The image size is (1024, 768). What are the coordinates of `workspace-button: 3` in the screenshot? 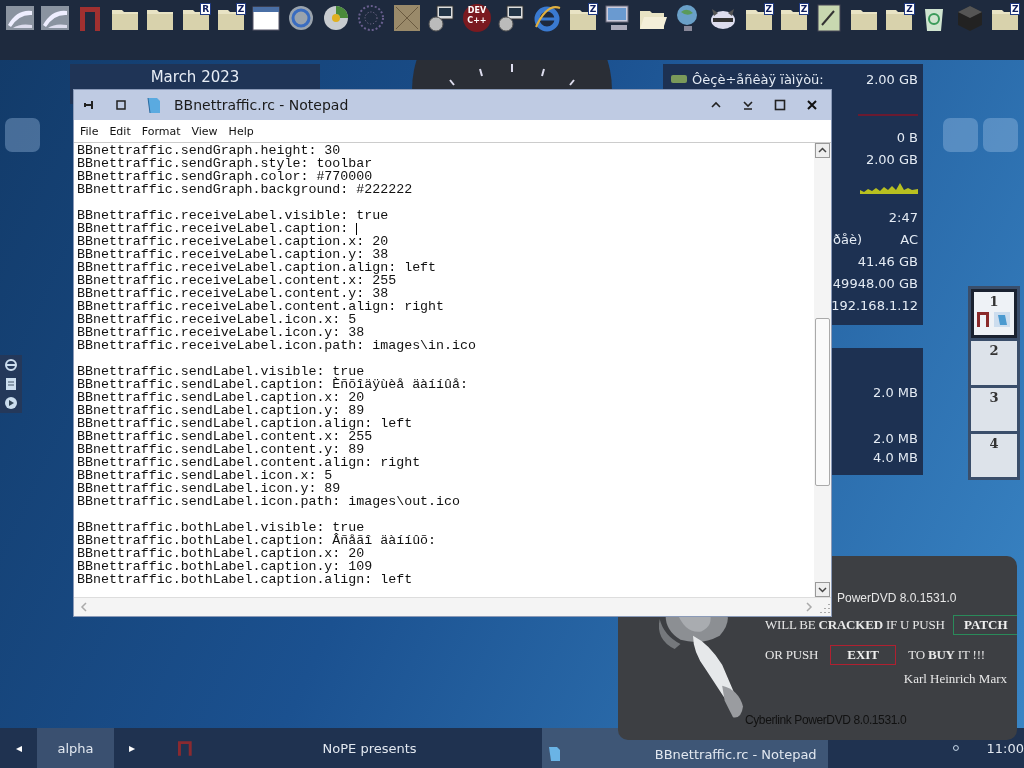 It's located at (994, 409).